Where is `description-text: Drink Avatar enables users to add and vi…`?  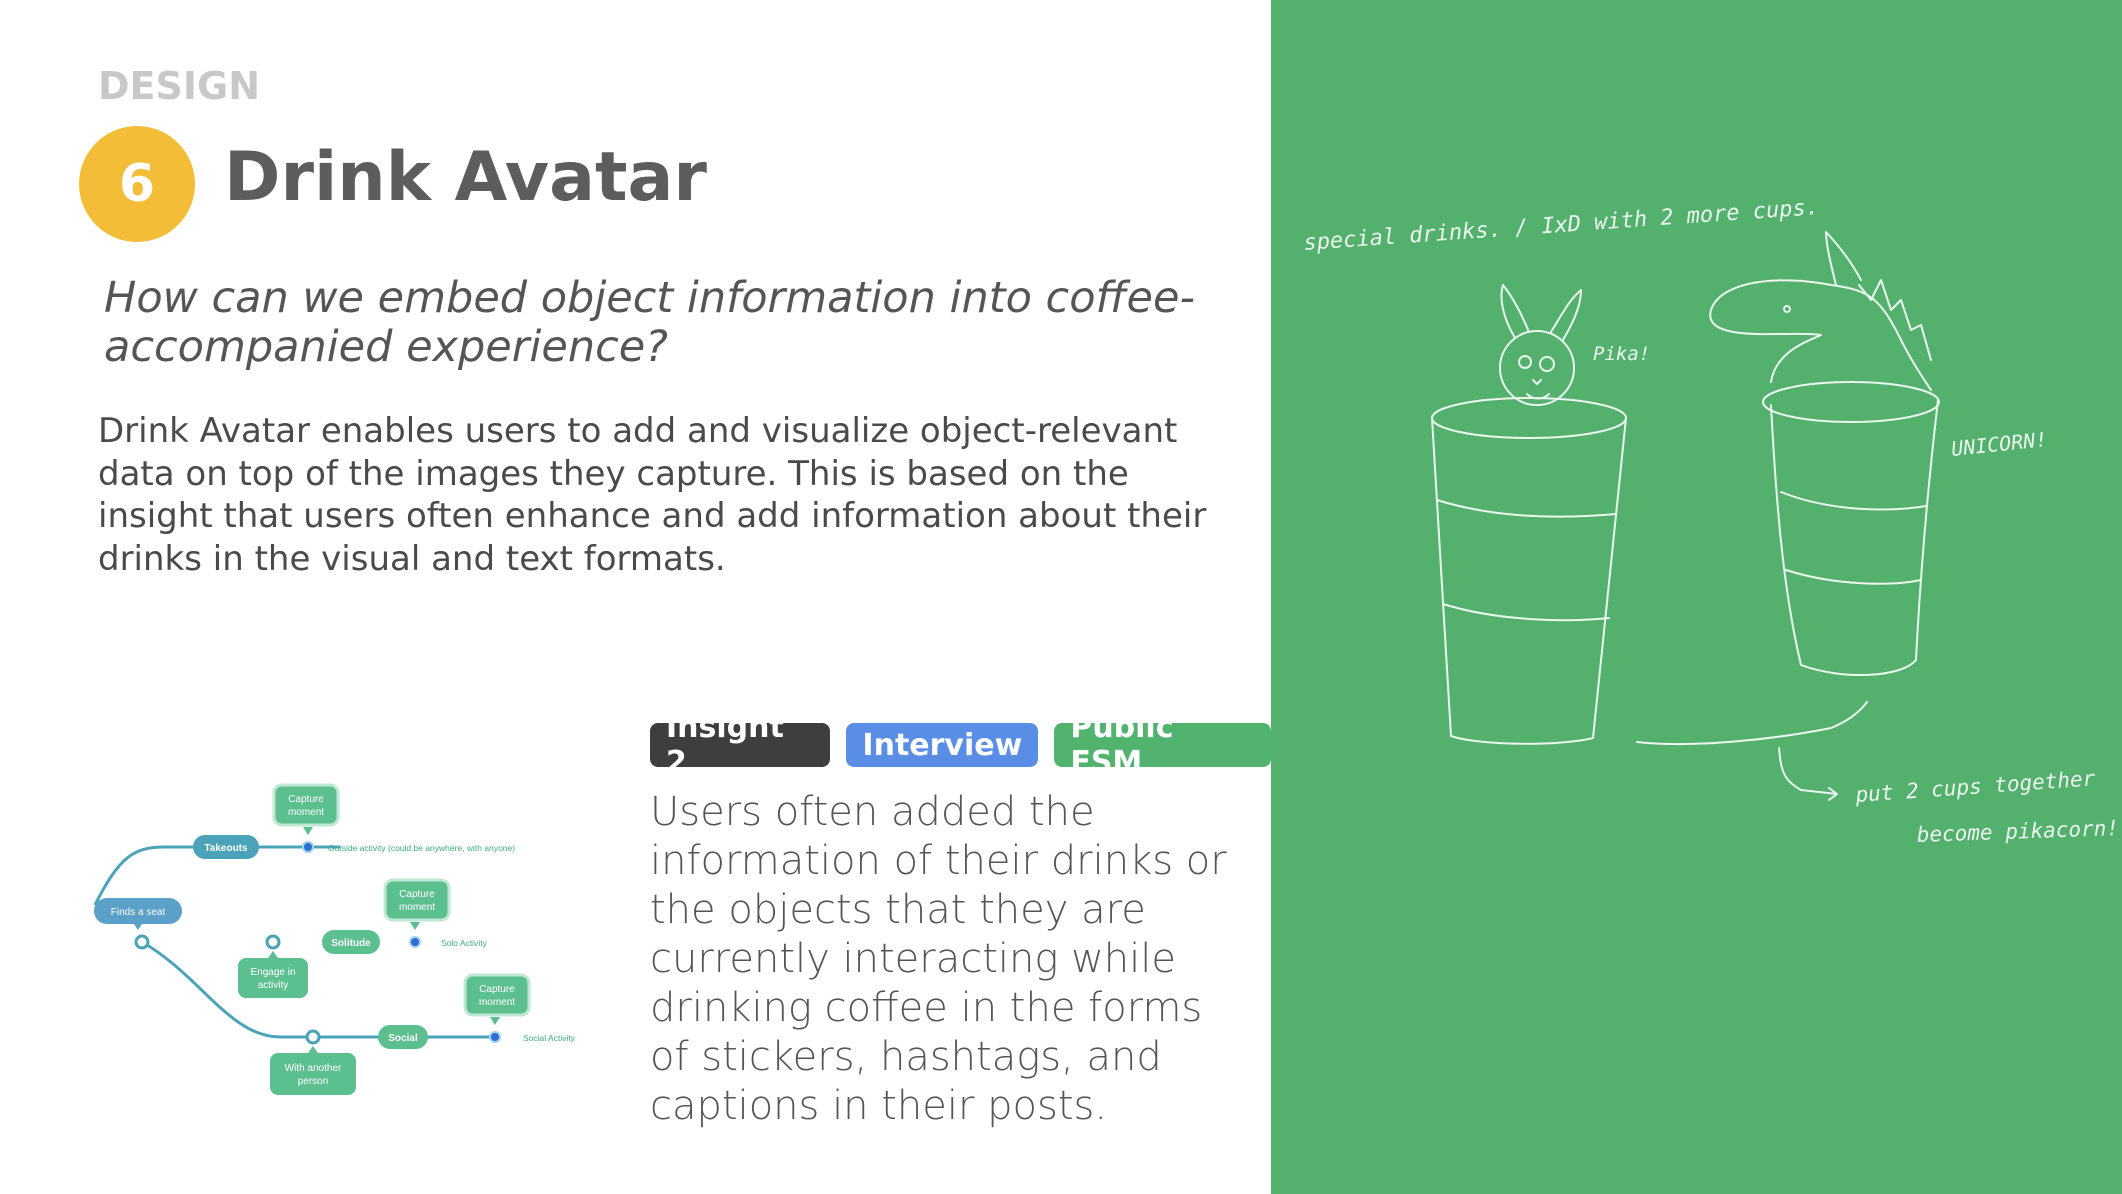
description-text: Drink Avatar enables users to add and vi… is located at coordinates (652, 495).